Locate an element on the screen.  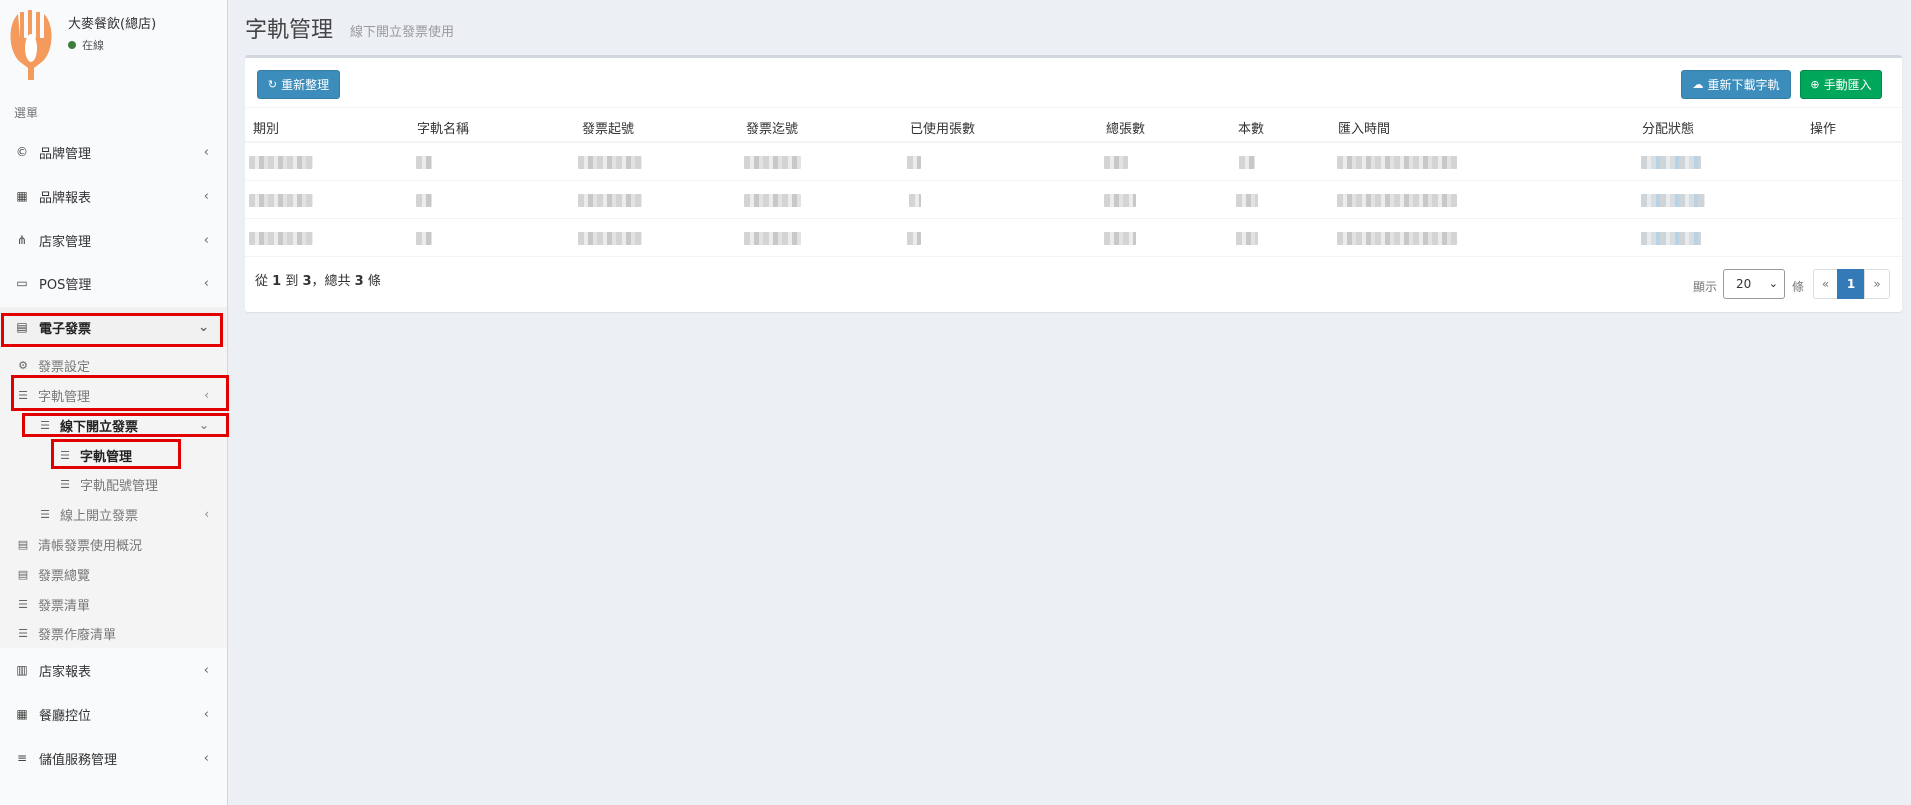
calendar-icon: ▦ is located at coordinates (22, 714).